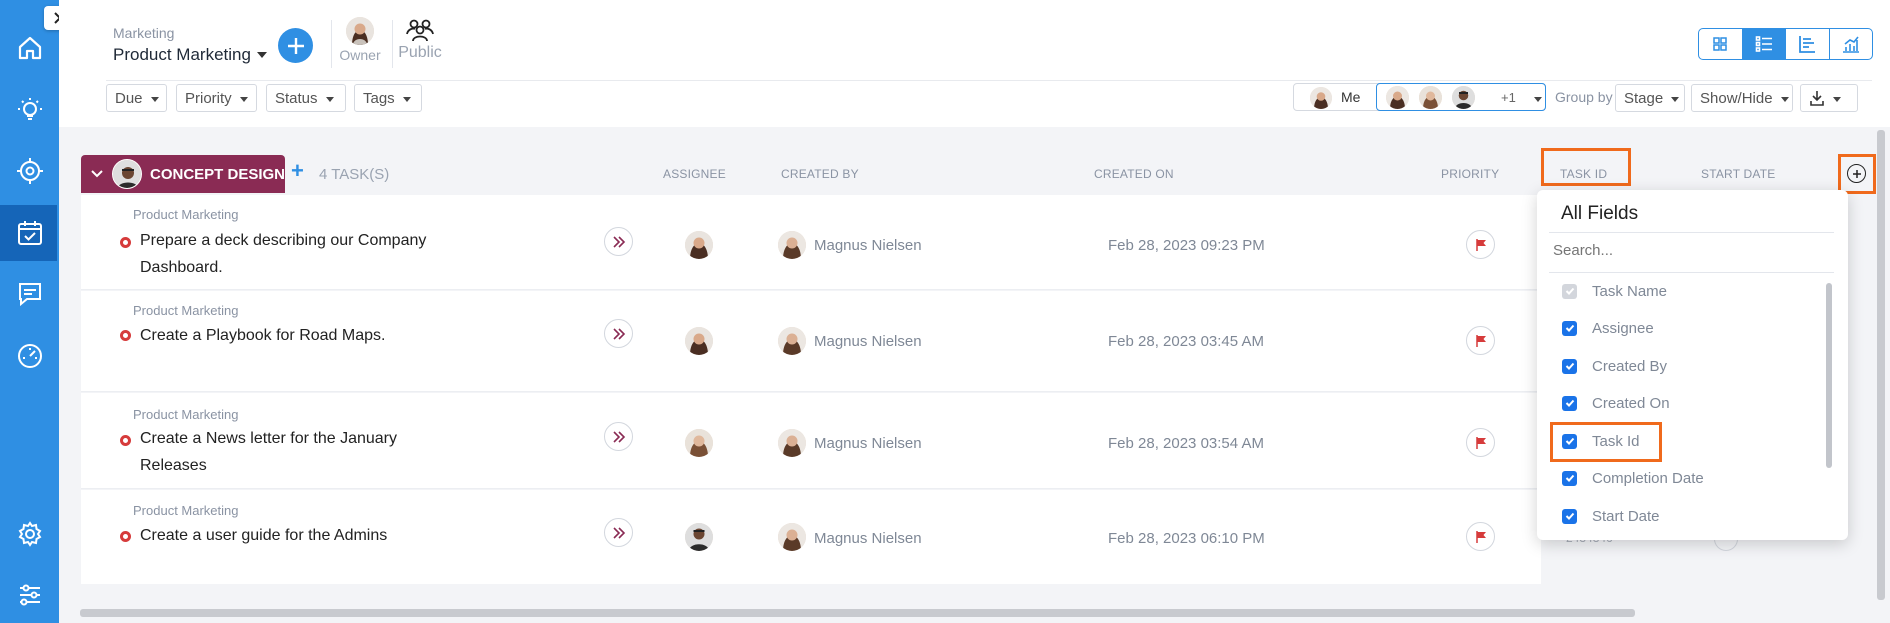 This screenshot has height=623, width=1890. Describe the element at coordinates (1430, 97) in the screenshot. I see `member-avatar` at that location.